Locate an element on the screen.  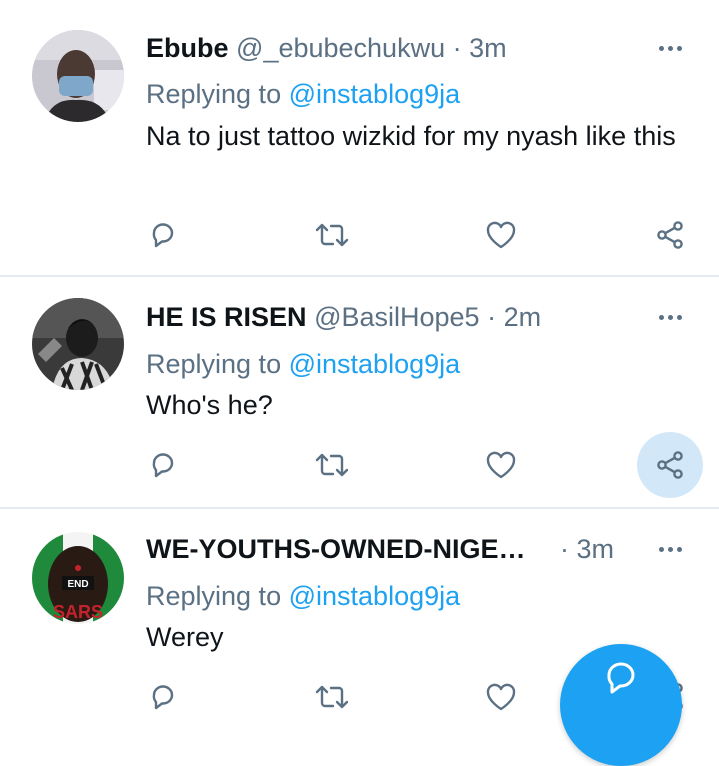
user-handle: @BasilHope5 is located at coordinates (397, 317).